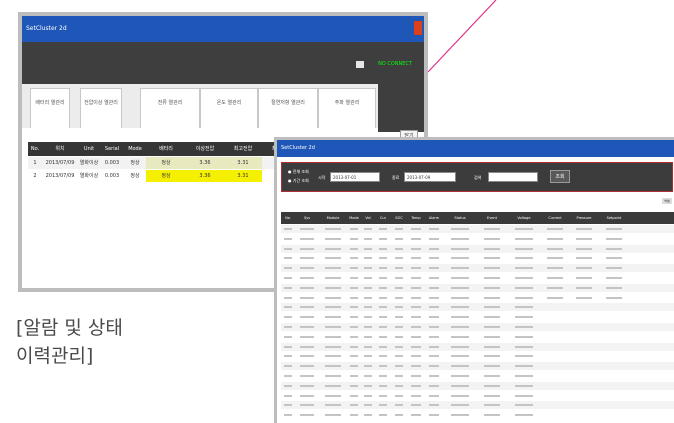 This screenshot has height=423, width=674. I want to click on cell-mode: 정상, so click(135, 176).